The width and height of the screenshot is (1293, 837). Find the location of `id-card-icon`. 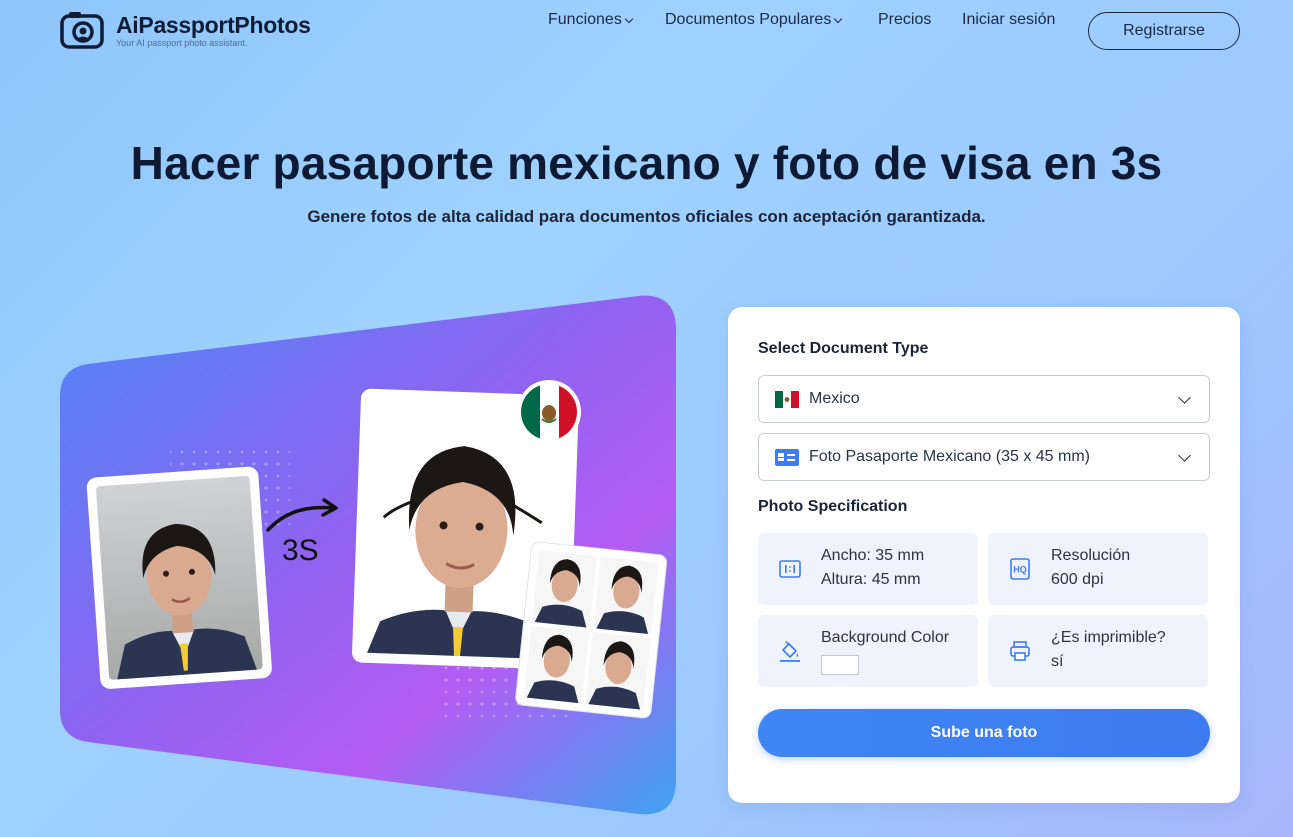

id-card-icon is located at coordinates (787, 457).